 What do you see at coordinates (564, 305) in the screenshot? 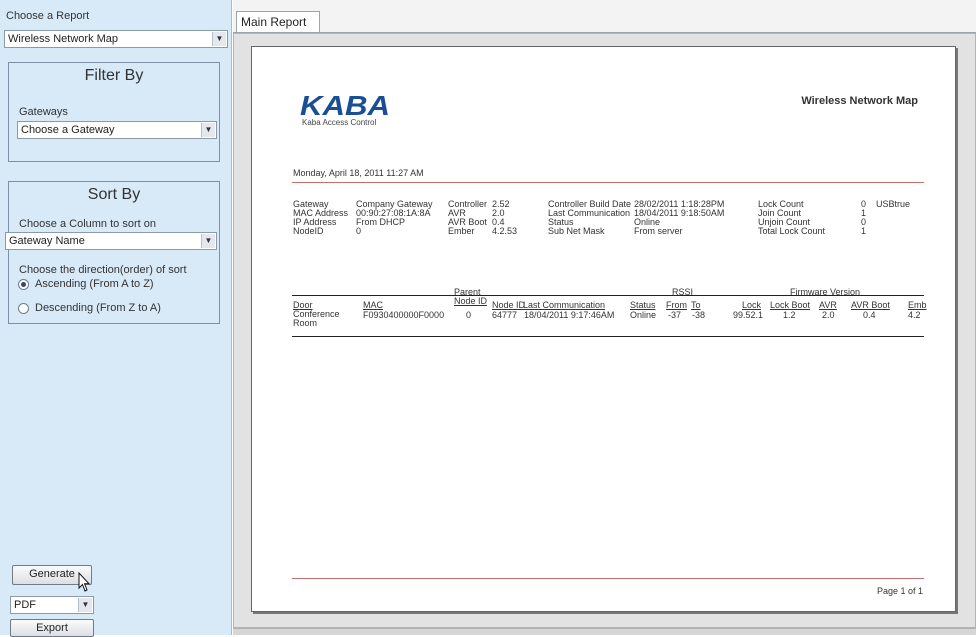
I see `column-header-last-communication: Last Communication` at bounding box center [564, 305].